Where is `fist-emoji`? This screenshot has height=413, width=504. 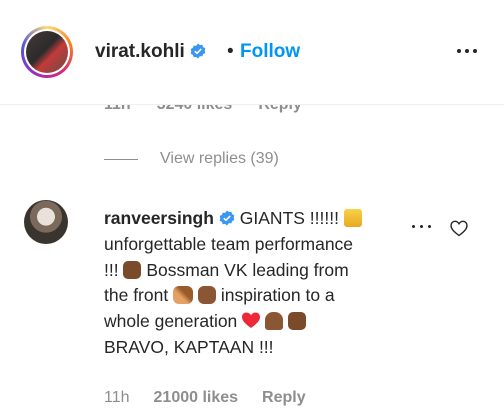 fist-emoji is located at coordinates (206, 295).